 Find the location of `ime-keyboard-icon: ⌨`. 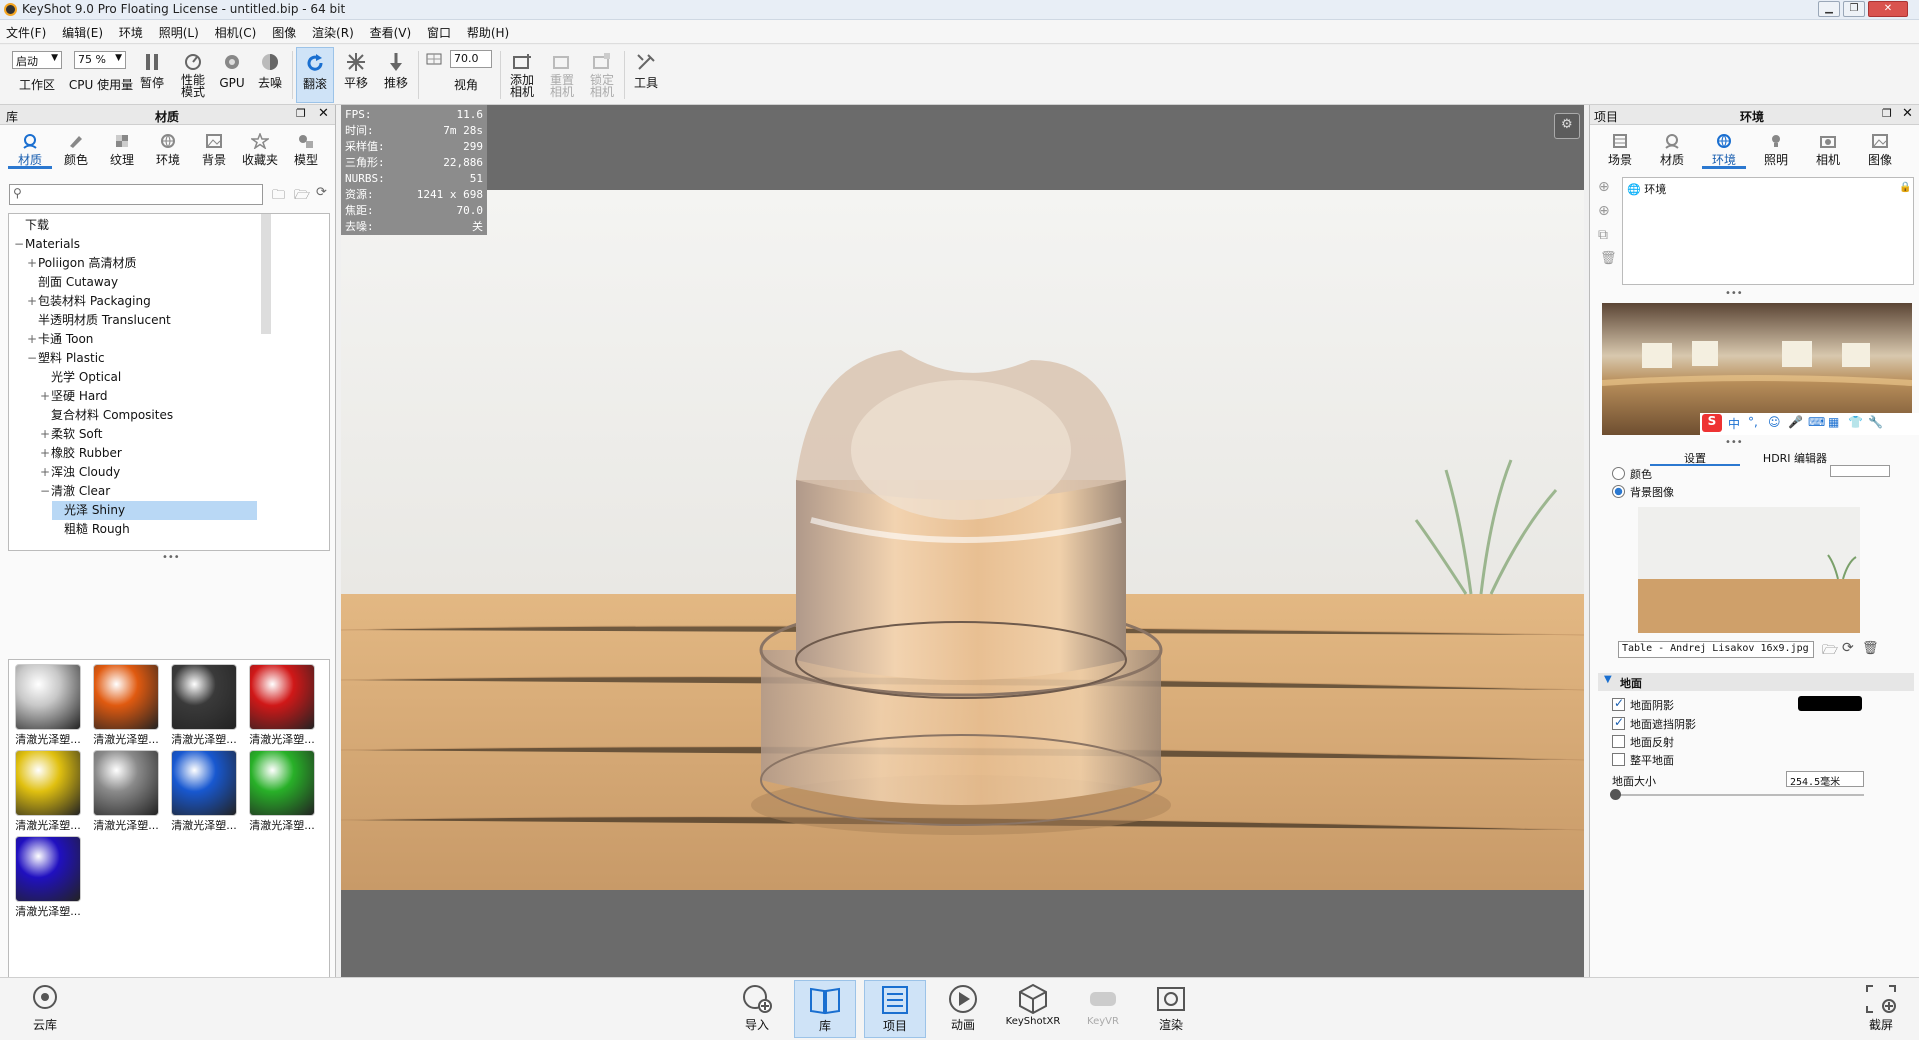

ime-keyboard-icon: ⌨ is located at coordinates (1816, 422).